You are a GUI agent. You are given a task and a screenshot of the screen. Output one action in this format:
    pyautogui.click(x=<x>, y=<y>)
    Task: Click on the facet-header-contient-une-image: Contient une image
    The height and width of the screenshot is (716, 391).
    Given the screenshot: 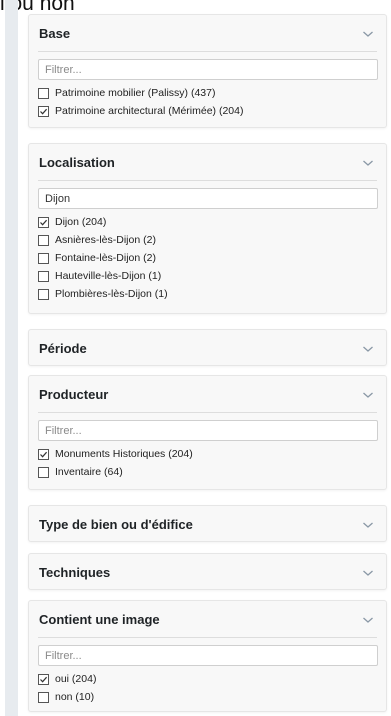 What is the action you would take?
    pyautogui.click(x=207, y=619)
    